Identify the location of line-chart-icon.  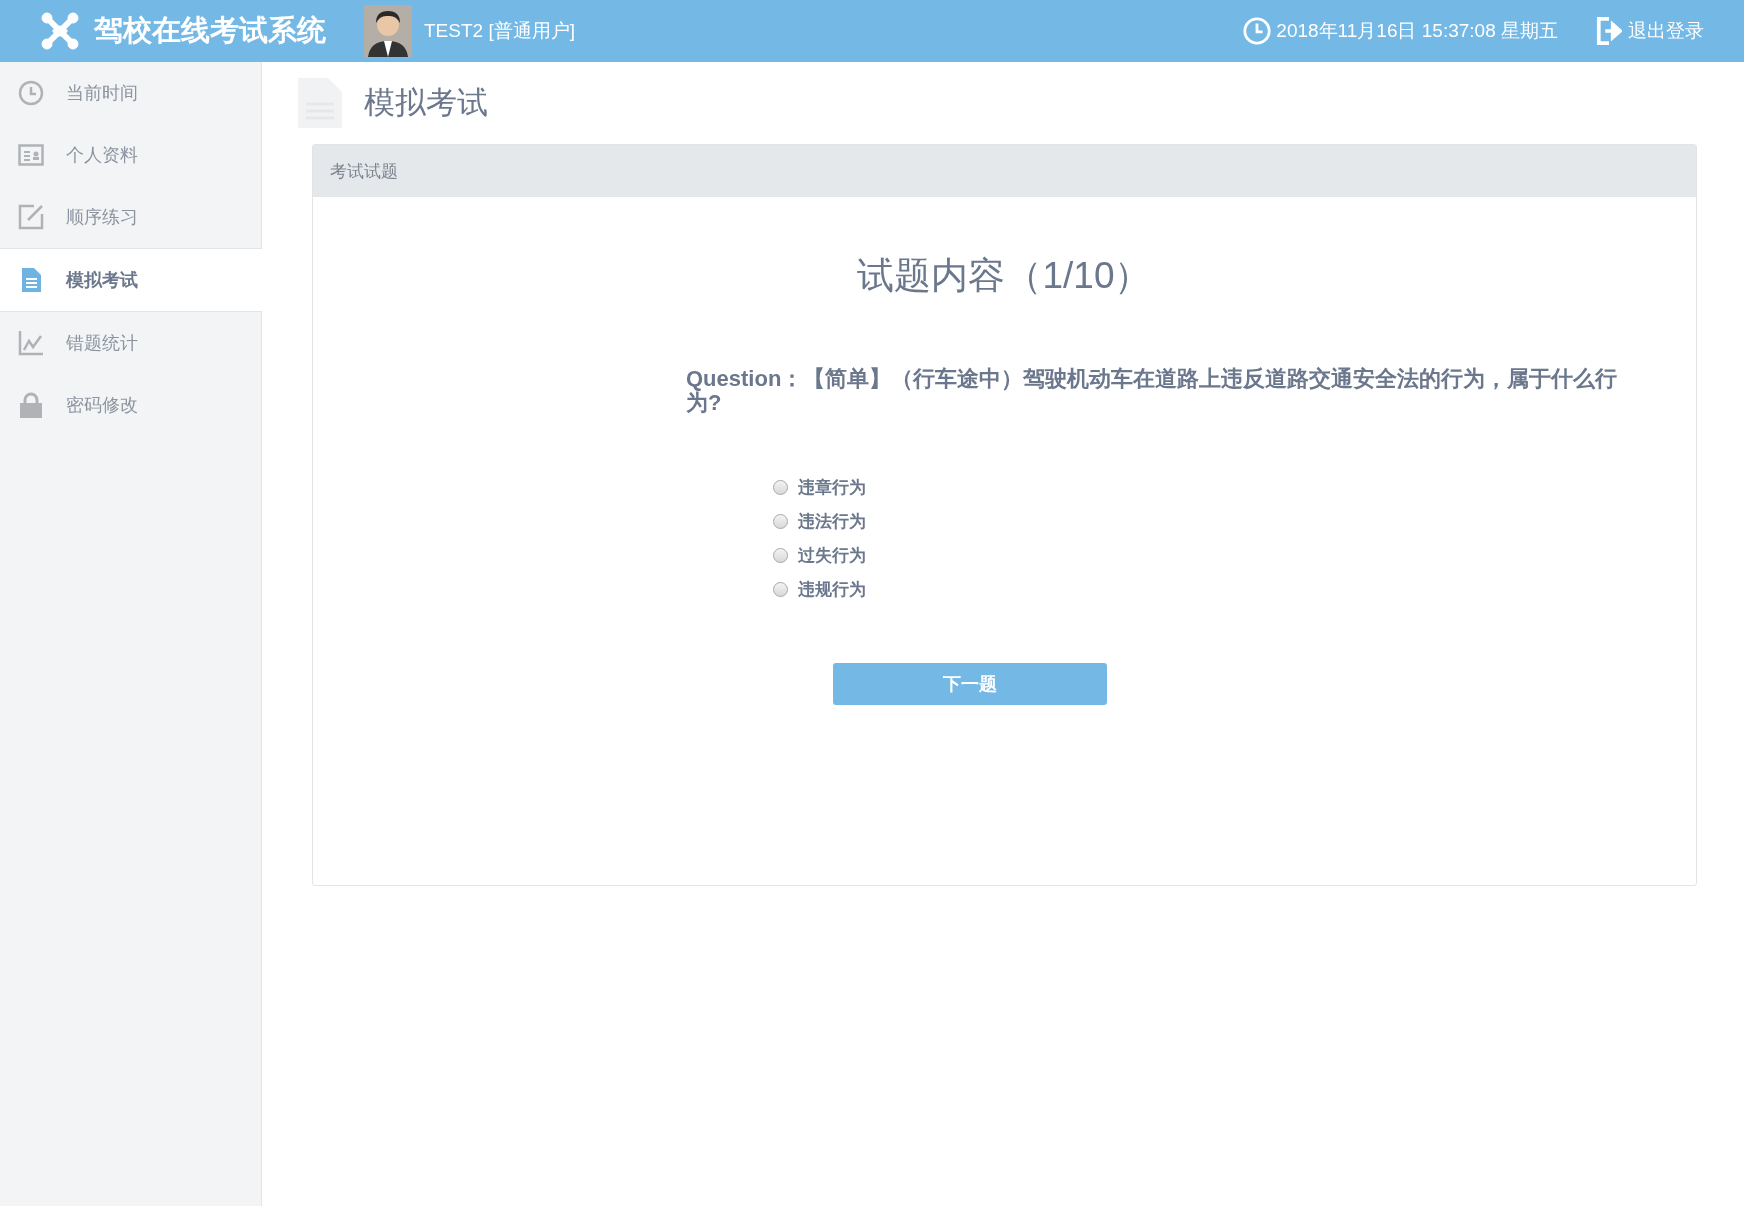
(31, 343).